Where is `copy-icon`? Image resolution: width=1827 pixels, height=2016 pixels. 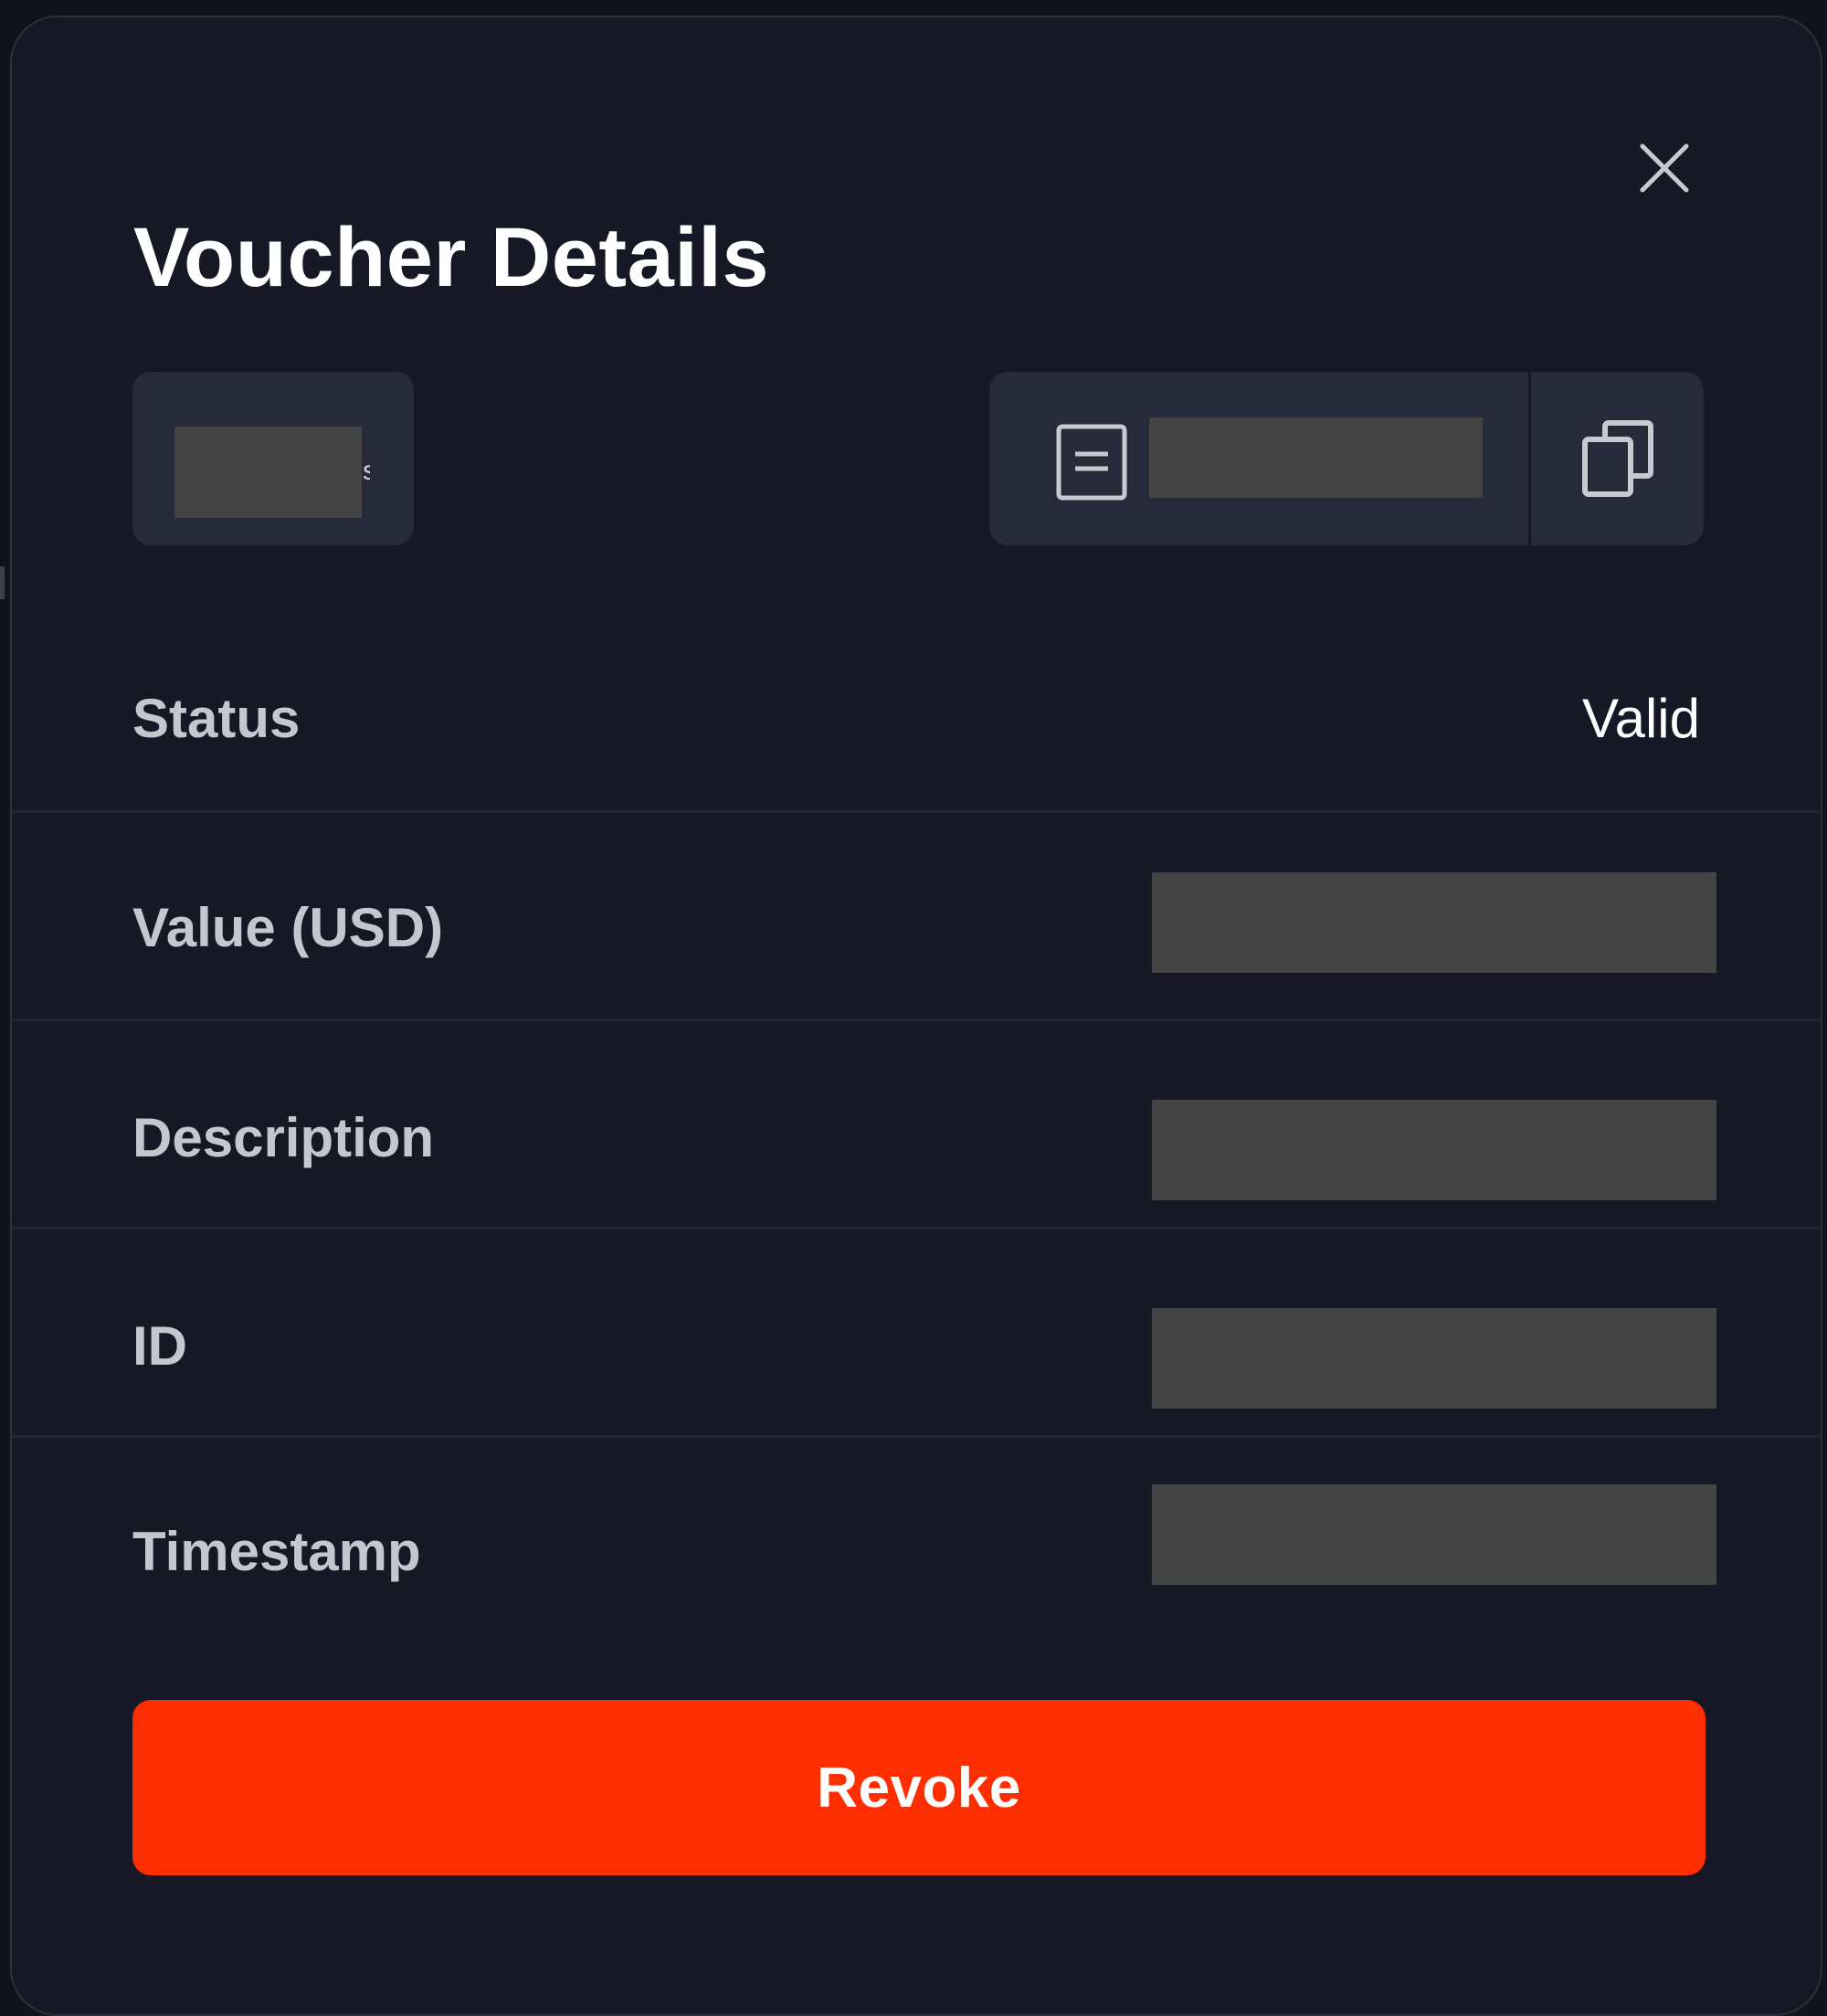
copy-icon is located at coordinates (1617, 458).